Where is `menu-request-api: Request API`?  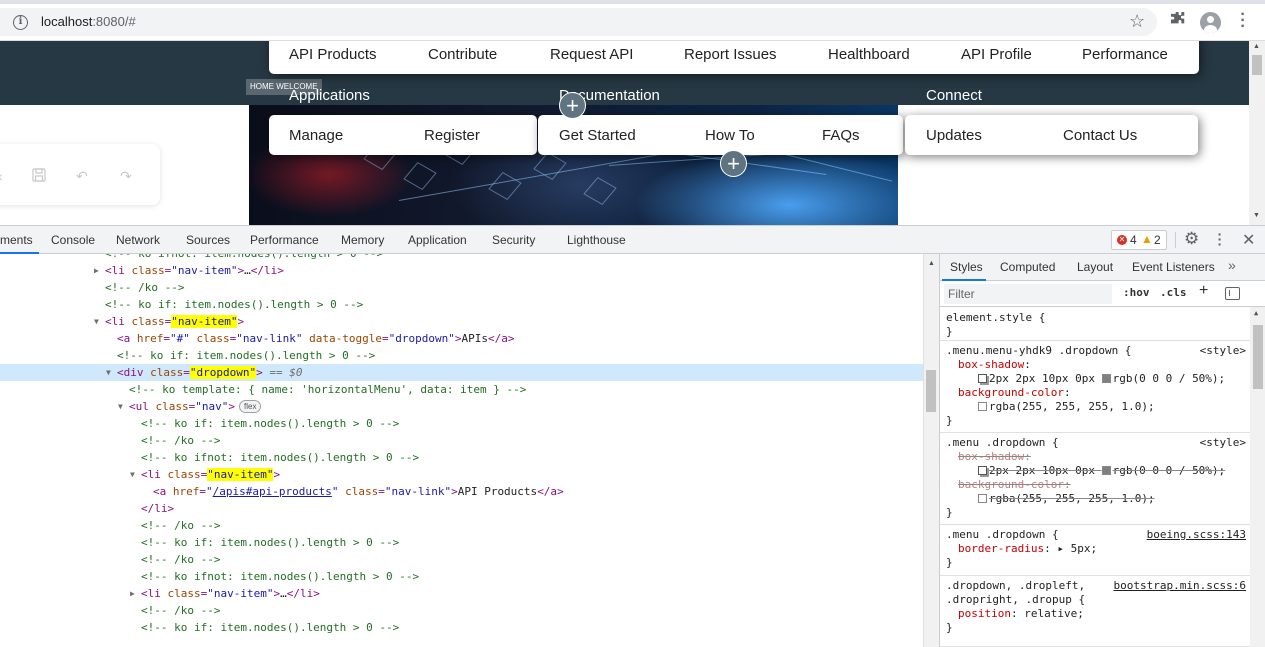
menu-request-api: Request API is located at coordinates (591, 54).